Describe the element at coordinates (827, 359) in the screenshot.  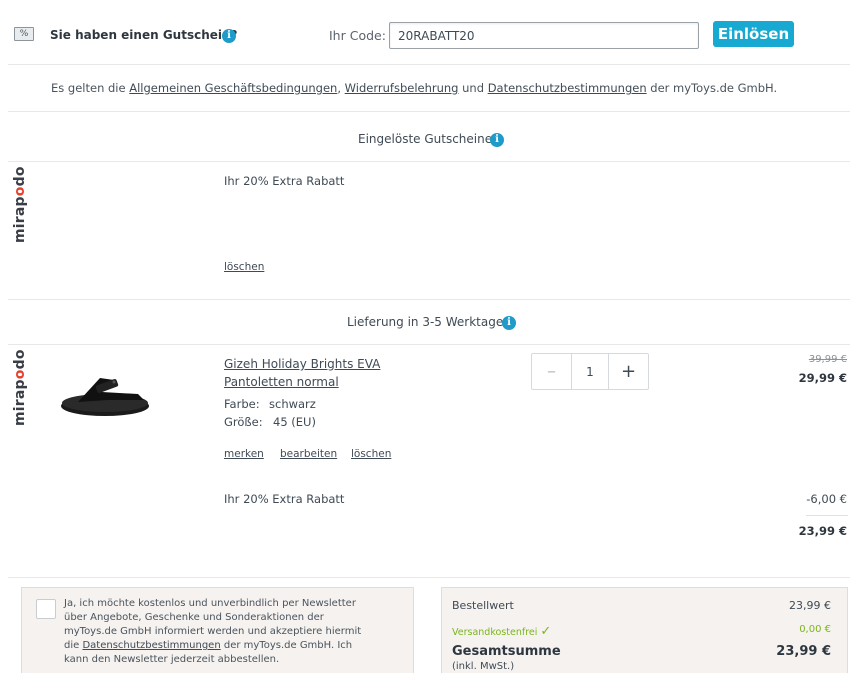
I see `old-price: 39,99 €` at that location.